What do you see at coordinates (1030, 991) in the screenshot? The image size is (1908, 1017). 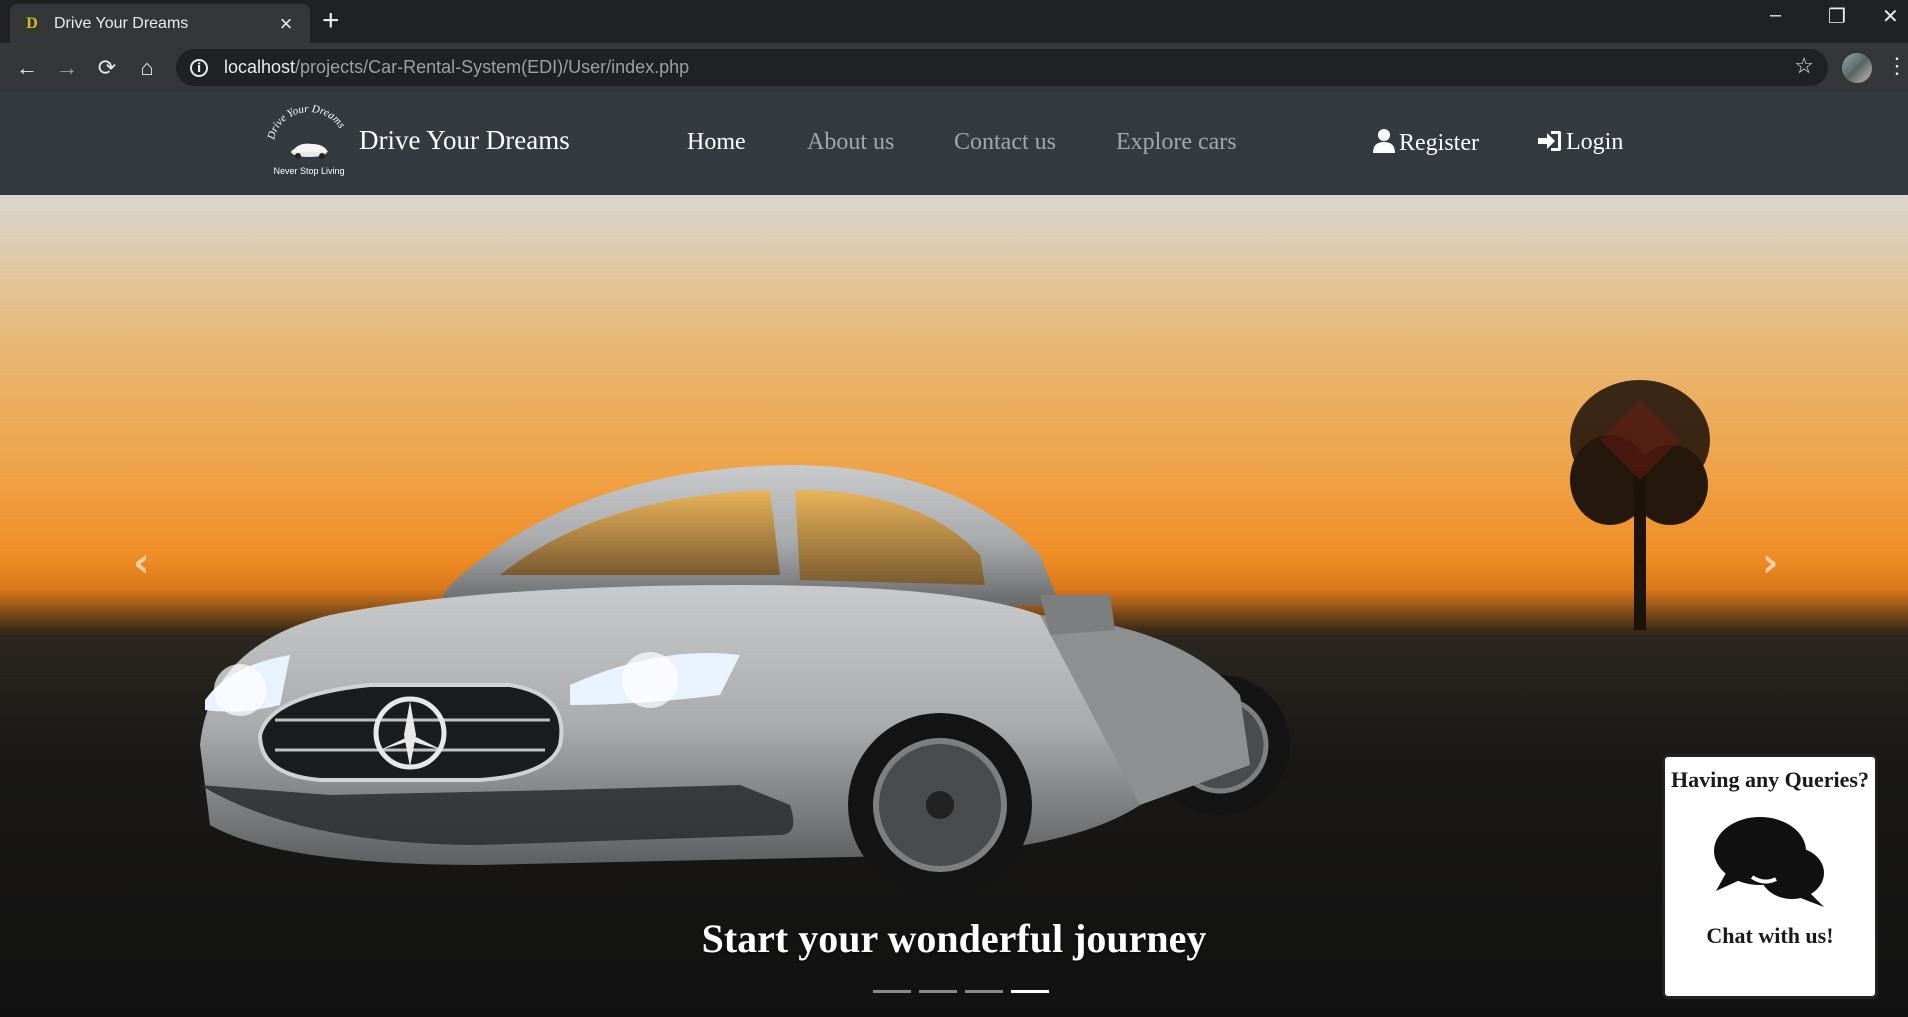 I see `carousel-indicator-active` at bounding box center [1030, 991].